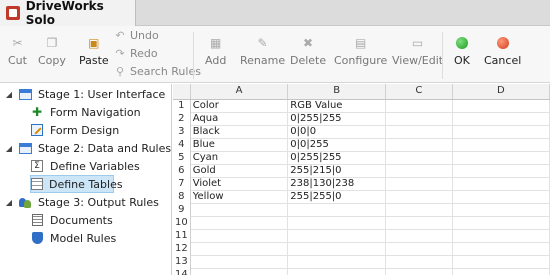 The image size is (550, 275). I want to click on ok-button: OK, so click(462, 48).